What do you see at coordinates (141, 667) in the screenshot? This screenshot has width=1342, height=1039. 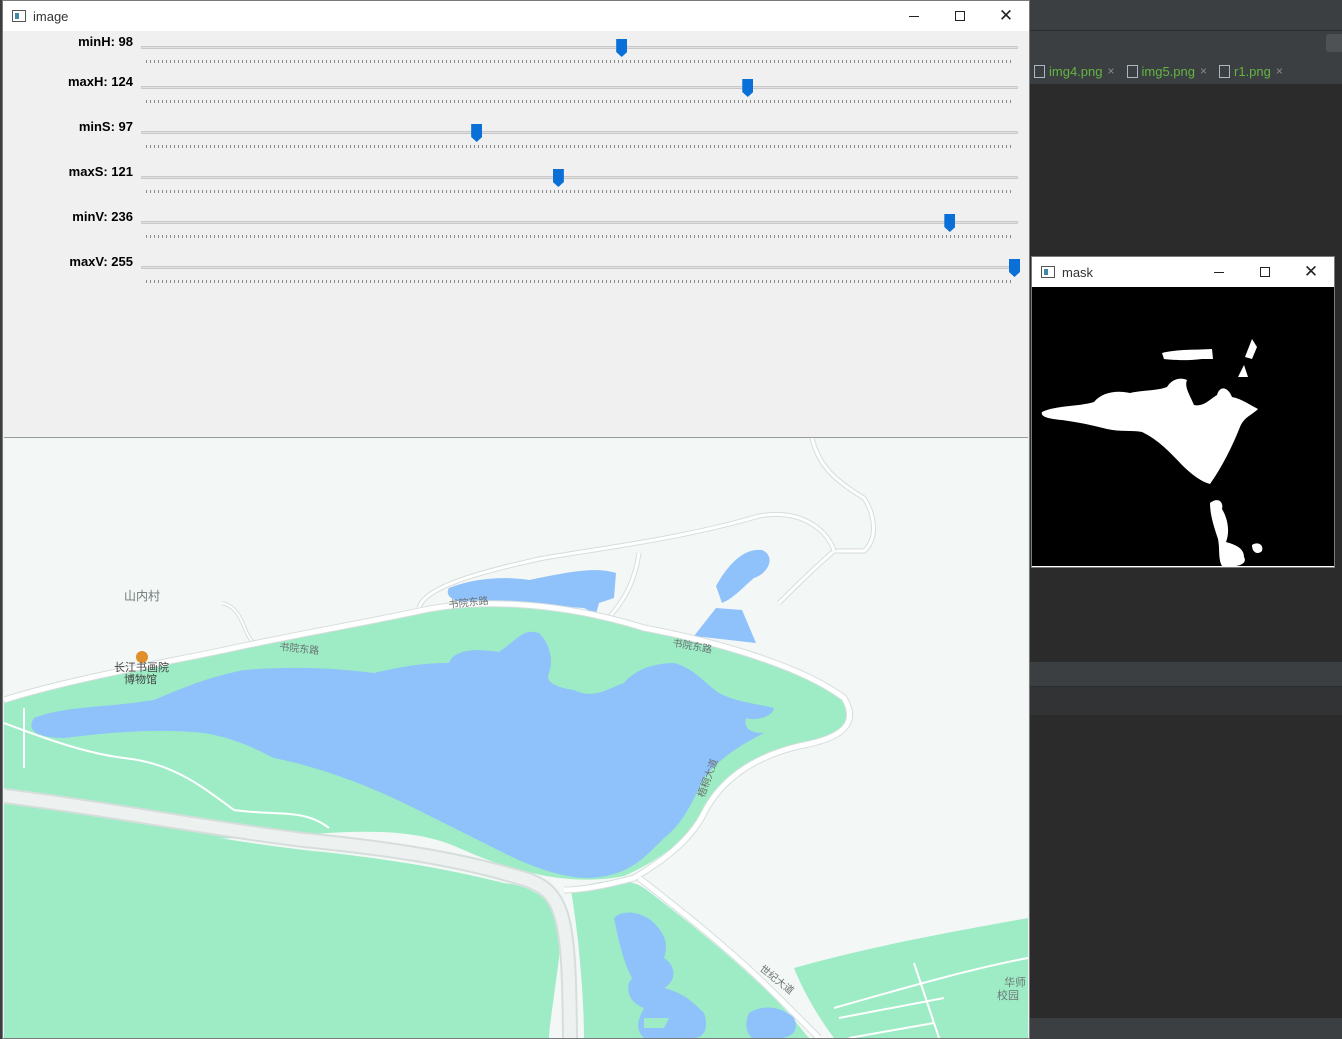 I see `map-museum-label: 长江书画院` at bounding box center [141, 667].